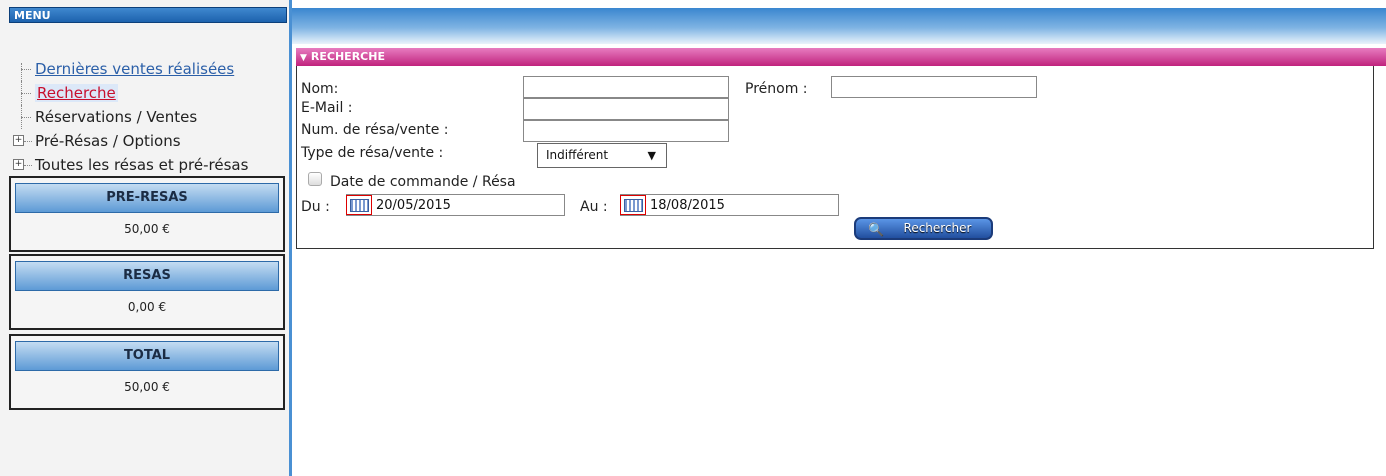  I want to click on type-resa-select: Indifférent ▼, so click(602, 155).